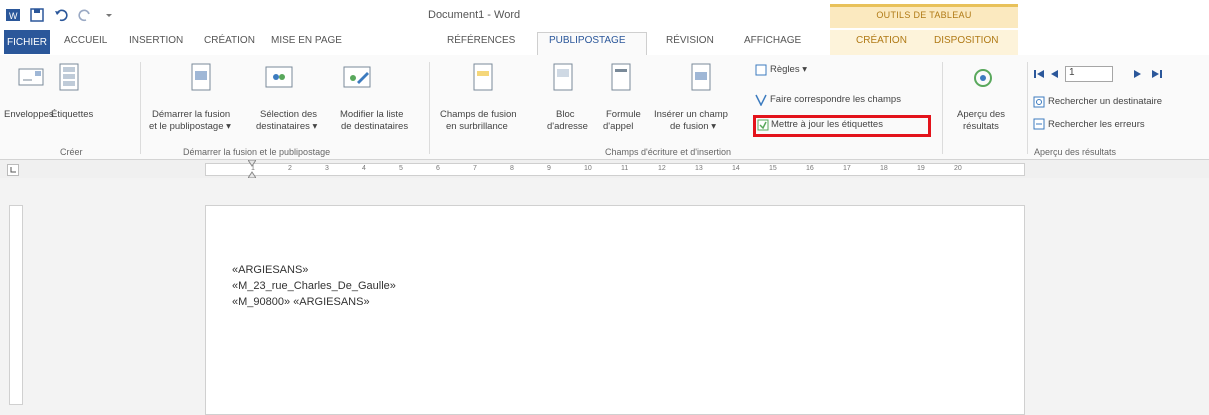  Describe the element at coordinates (981, 115) in the screenshot. I see `preview-results-line1: Aperçu des` at that location.